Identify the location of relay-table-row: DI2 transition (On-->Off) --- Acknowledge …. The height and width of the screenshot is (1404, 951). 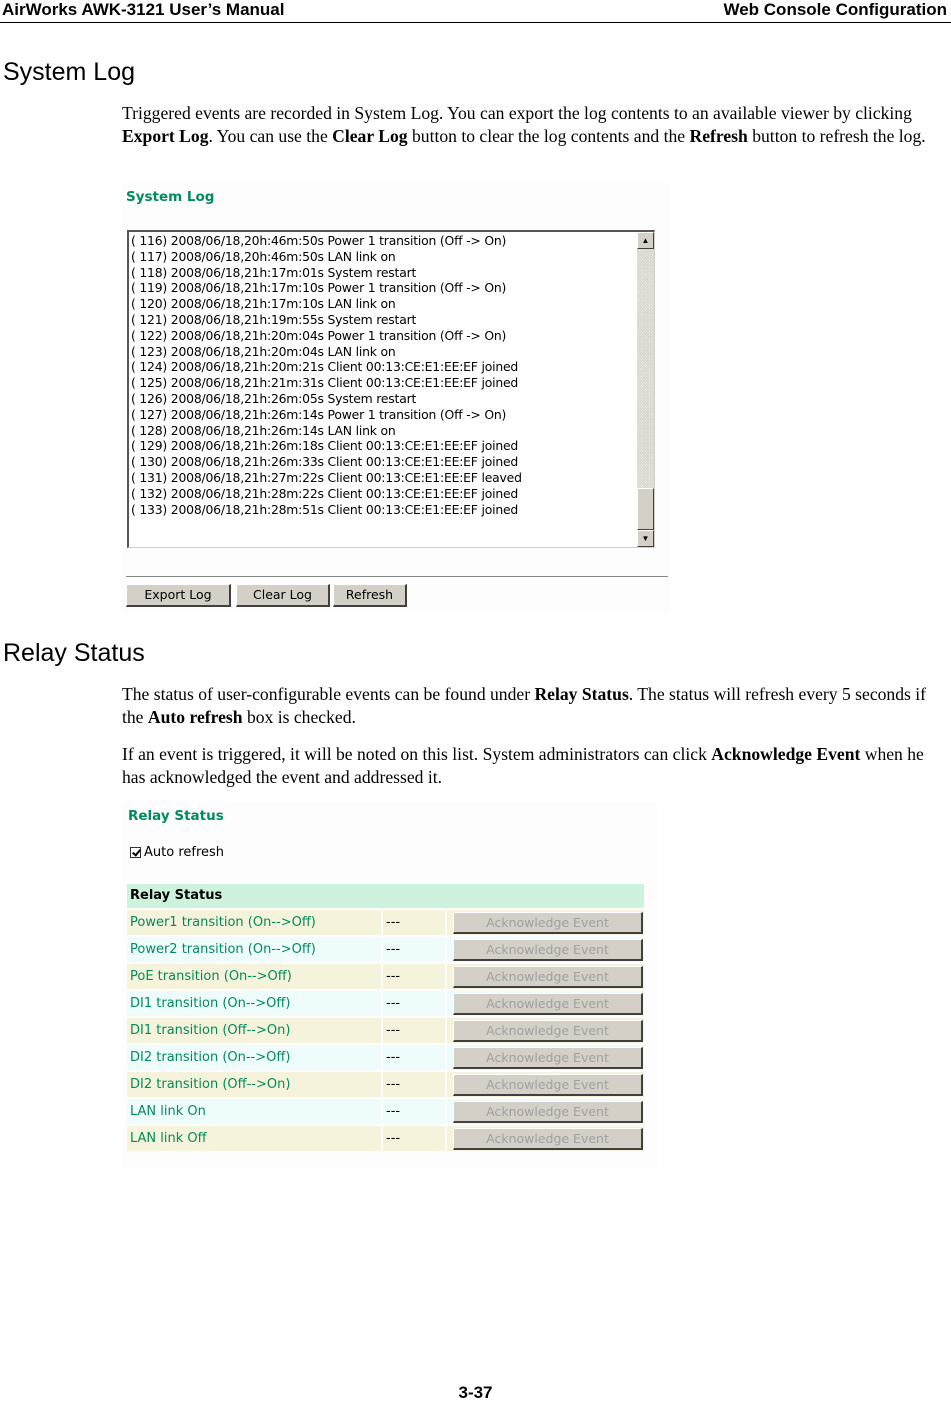
(385, 1057).